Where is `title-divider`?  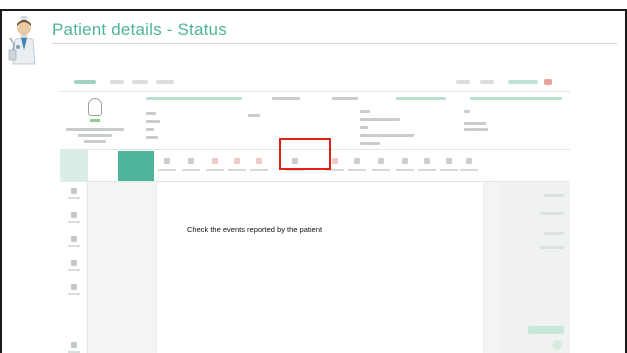 title-divider is located at coordinates (334, 43).